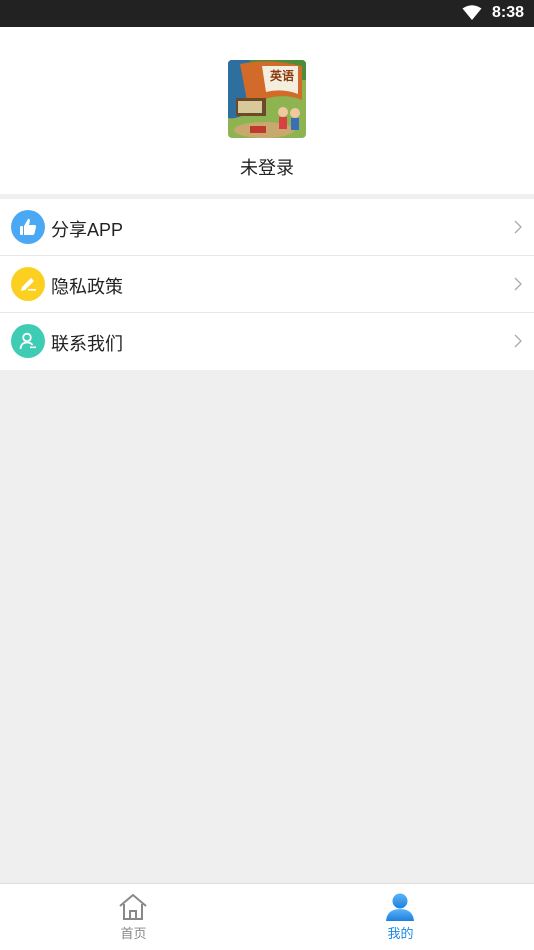 This screenshot has height=950, width=534. I want to click on bottom-tab-bar: 首页 我的, so click(267, 916).